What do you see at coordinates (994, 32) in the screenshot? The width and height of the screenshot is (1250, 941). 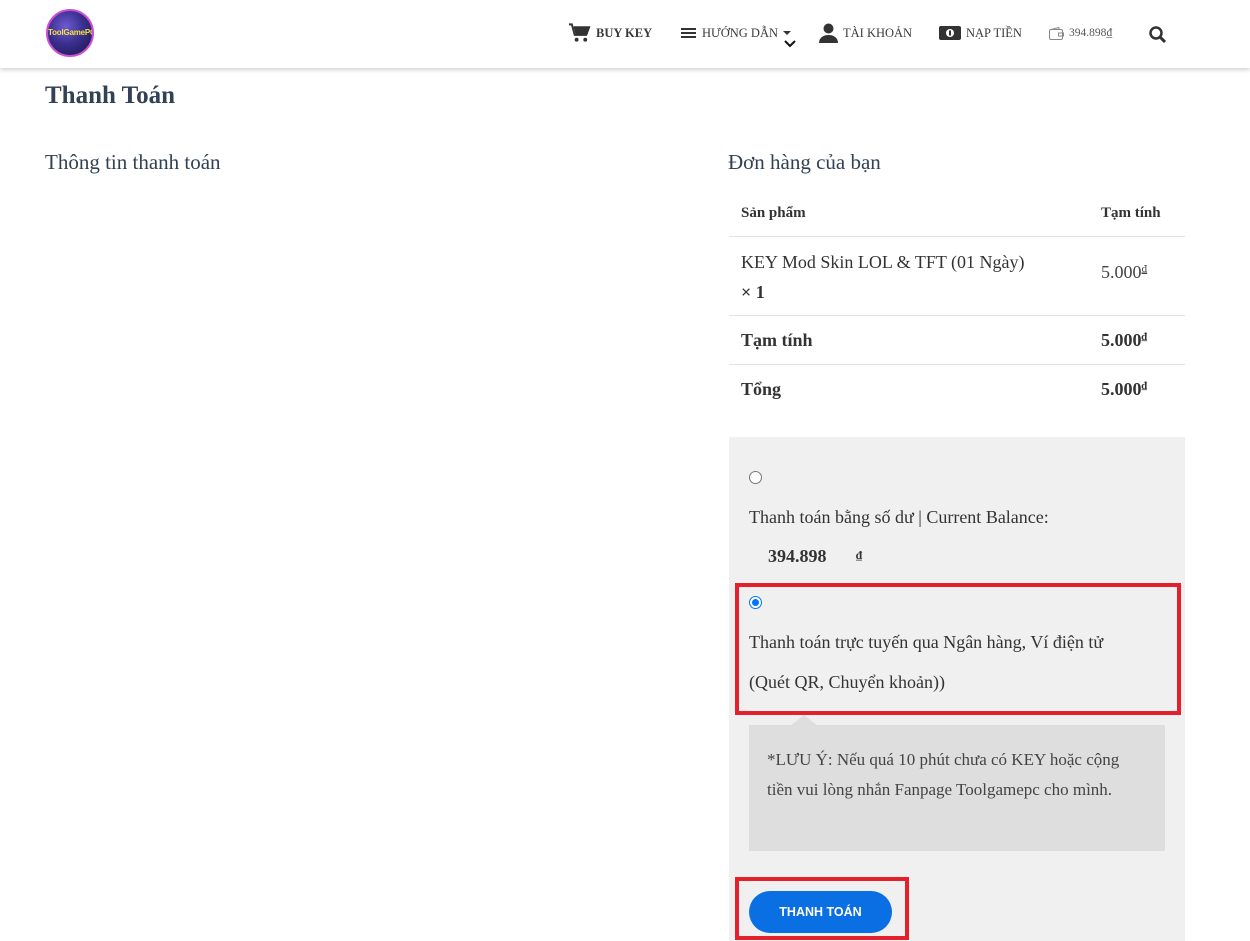 I see `nav-nap-tien-label: NẠP TIỀN` at bounding box center [994, 32].